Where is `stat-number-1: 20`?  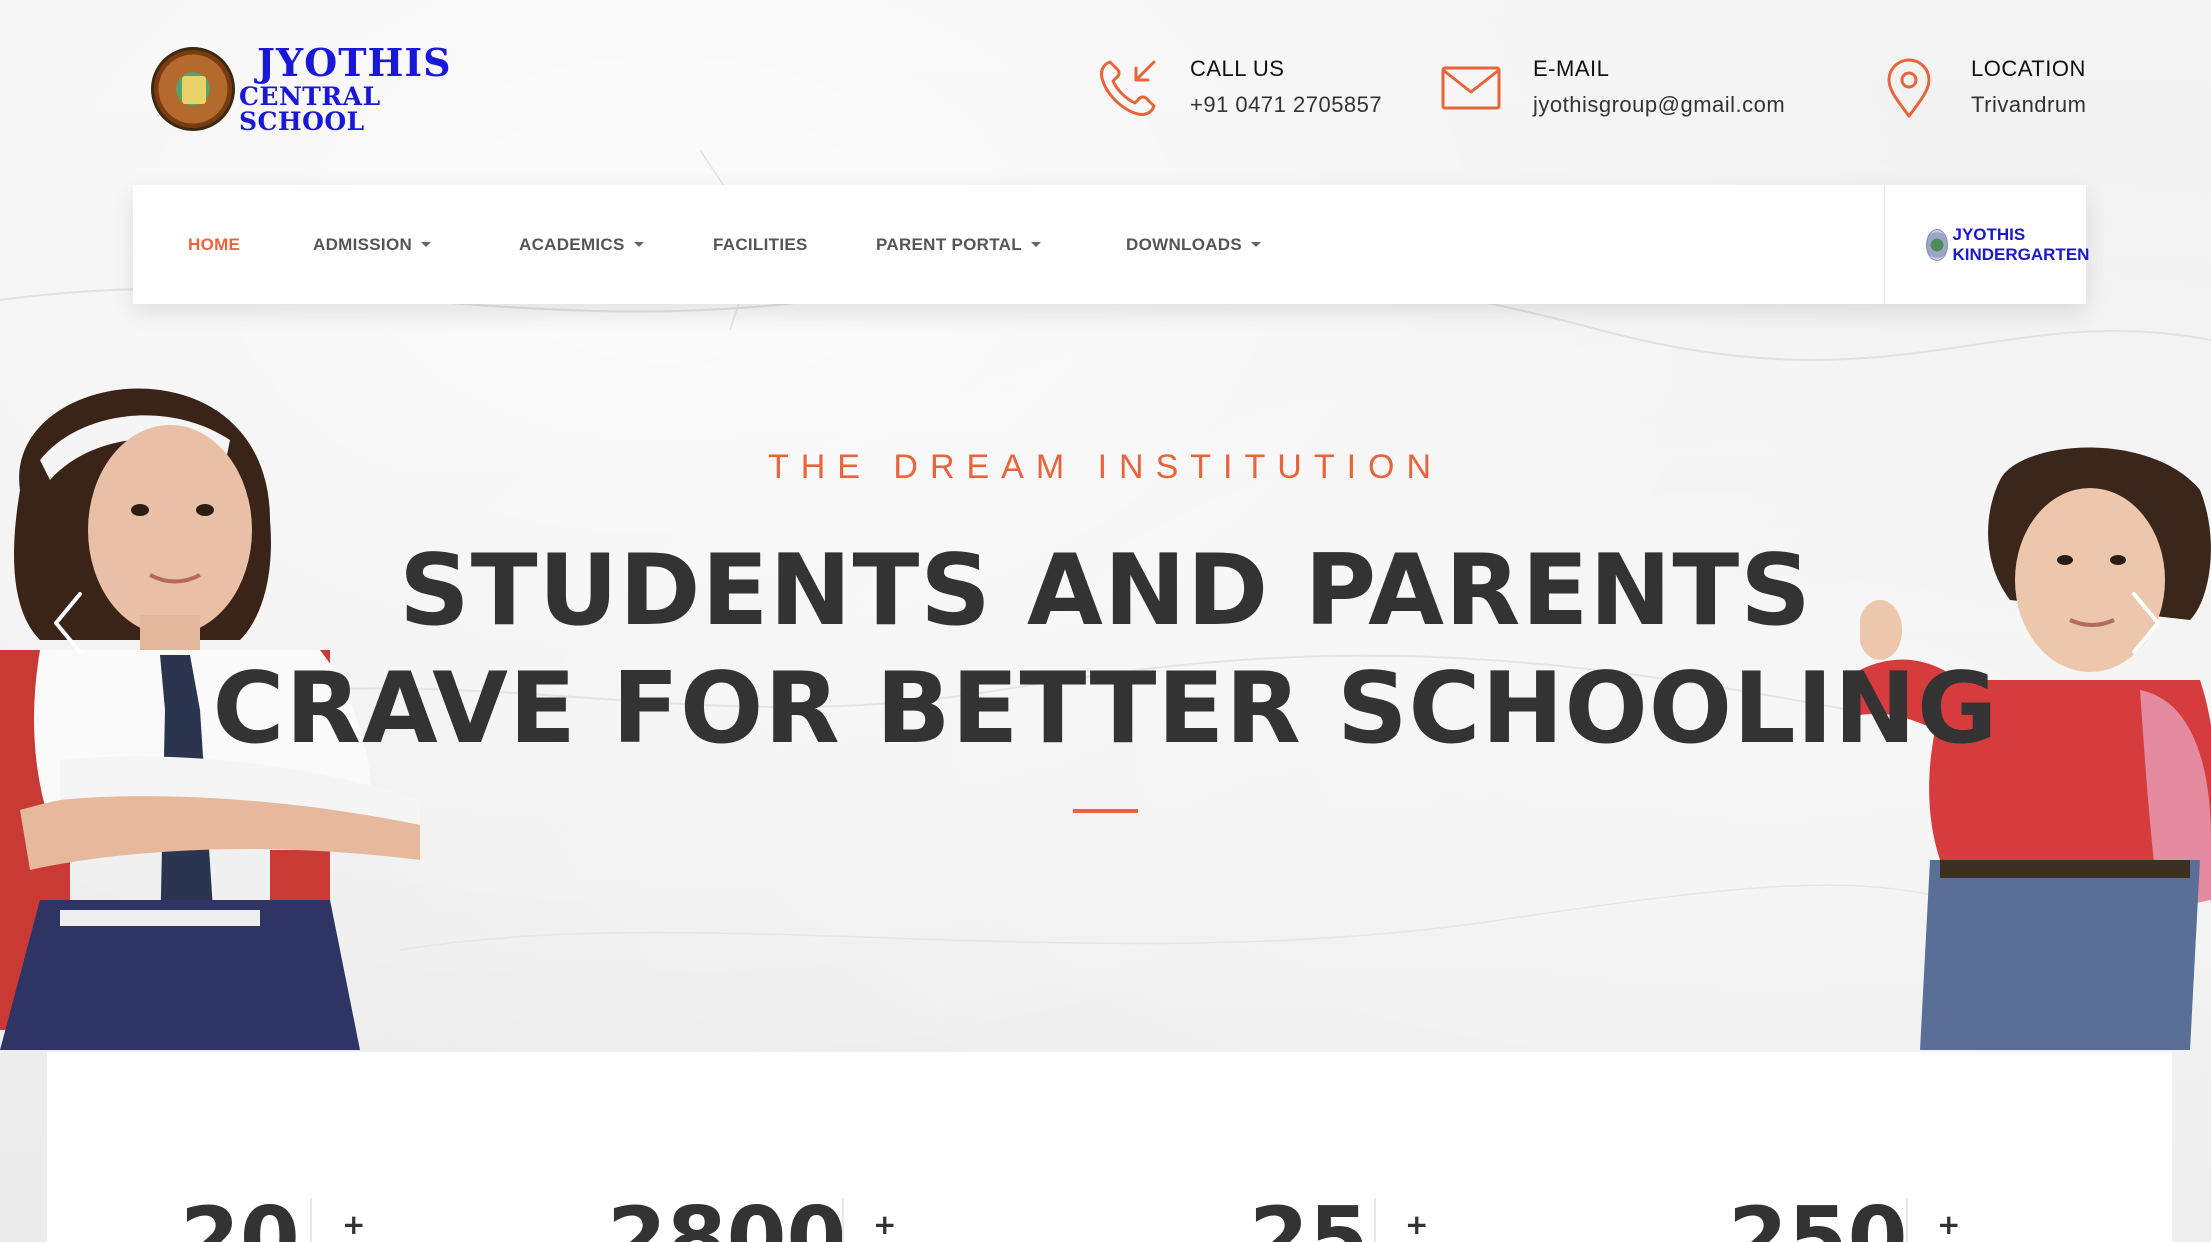 stat-number-1: 20 is located at coordinates (240, 1215).